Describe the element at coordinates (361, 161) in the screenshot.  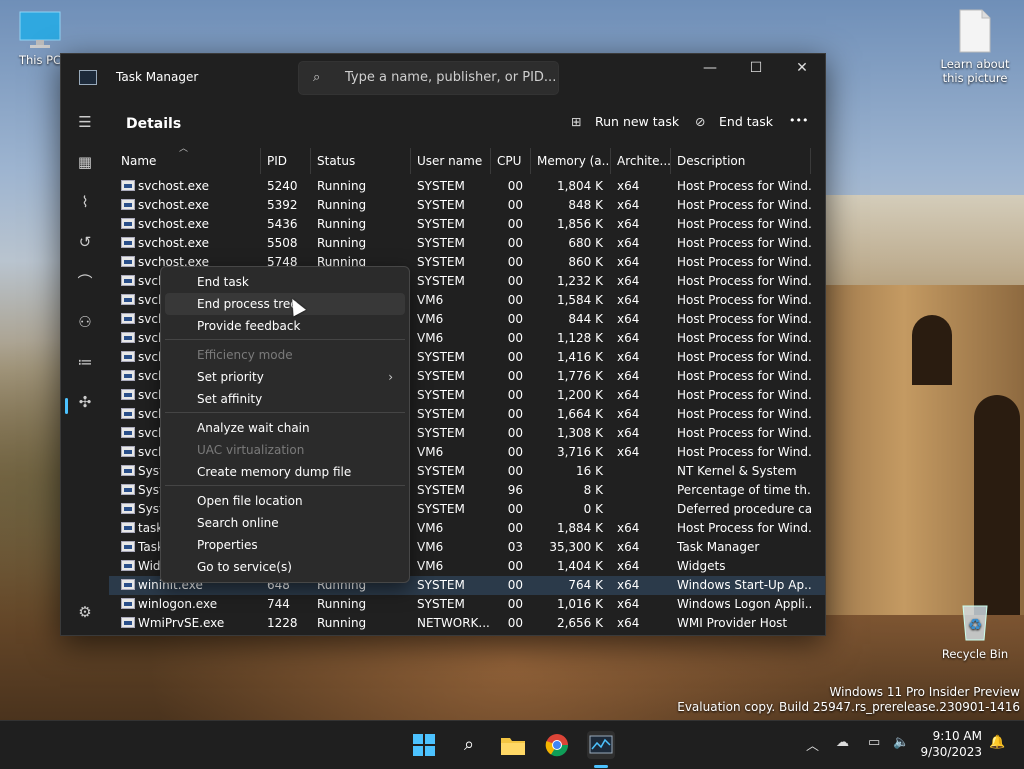
I see `column-header-status: Status` at that location.